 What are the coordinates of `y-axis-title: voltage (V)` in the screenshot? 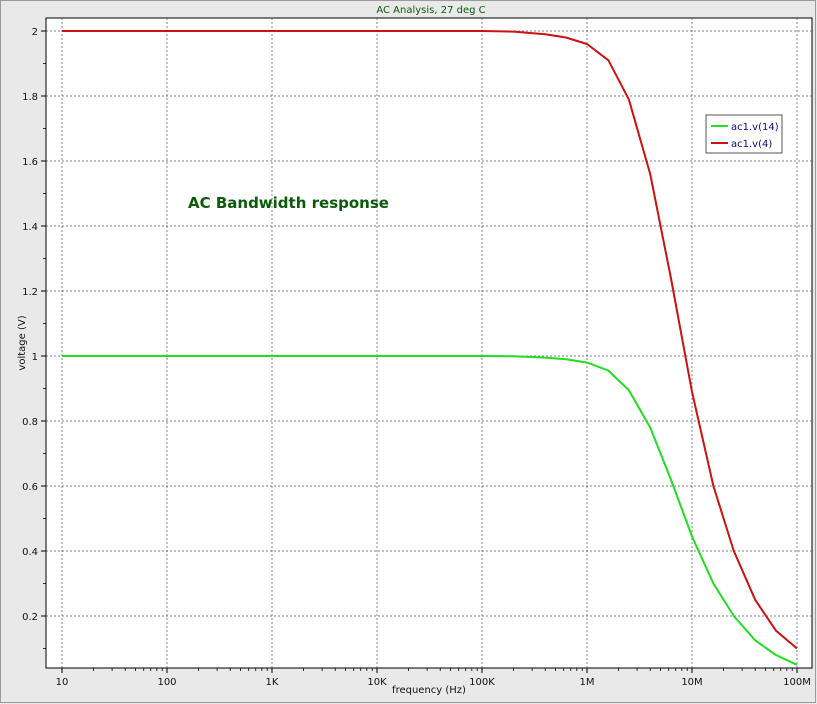 It's located at (22, 342).